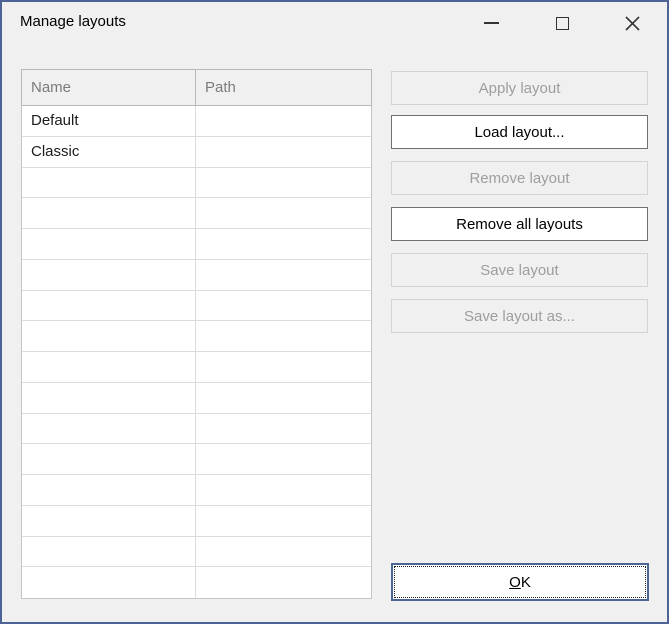 This screenshot has width=669, height=624. Describe the element at coordinates (73, 21) in the screenshot. I see `window-title: Manage layouts` at that location.